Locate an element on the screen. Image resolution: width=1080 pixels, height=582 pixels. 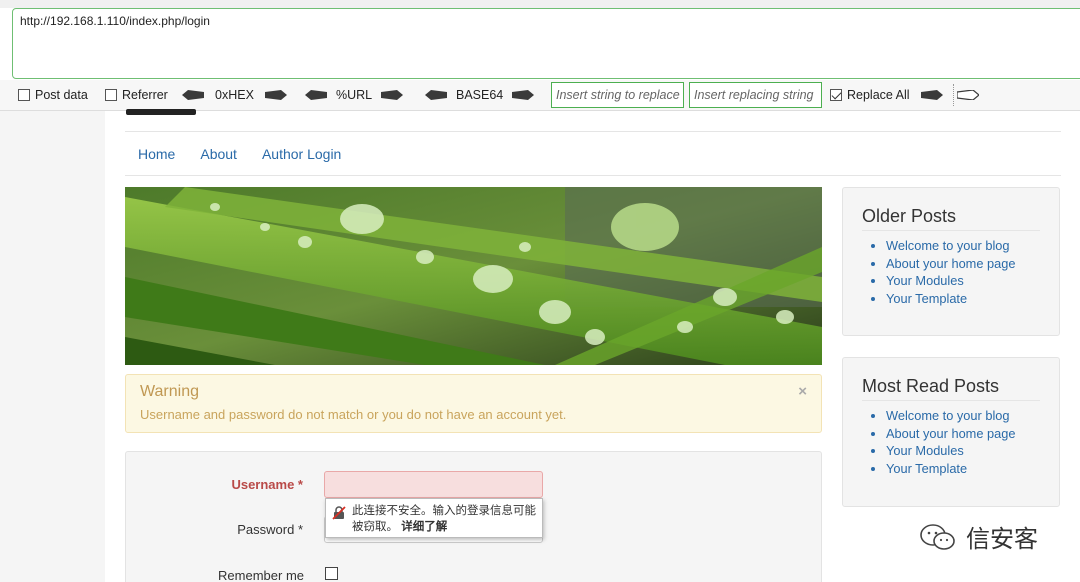
replace-all-checkbox is located at coordinates (836, 95).